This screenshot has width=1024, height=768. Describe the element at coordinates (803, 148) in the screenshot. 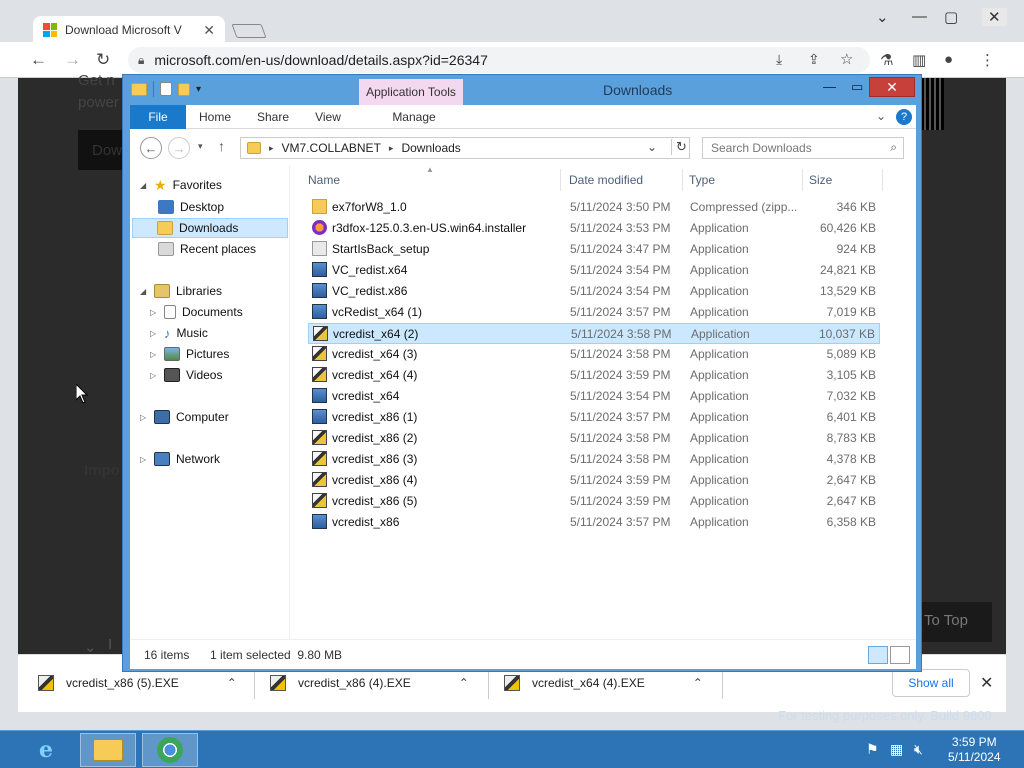

I see `search-input: Search Downloads ⌕` at that location.